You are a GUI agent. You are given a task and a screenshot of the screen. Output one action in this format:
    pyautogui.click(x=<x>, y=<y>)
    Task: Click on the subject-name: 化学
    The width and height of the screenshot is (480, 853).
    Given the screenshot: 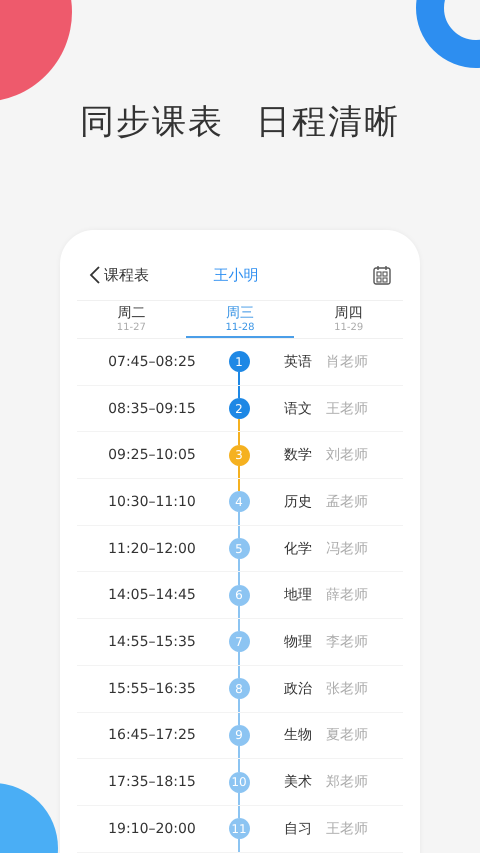 What is the action you would take?
    pyautogui.click(x=298, y=549)
    